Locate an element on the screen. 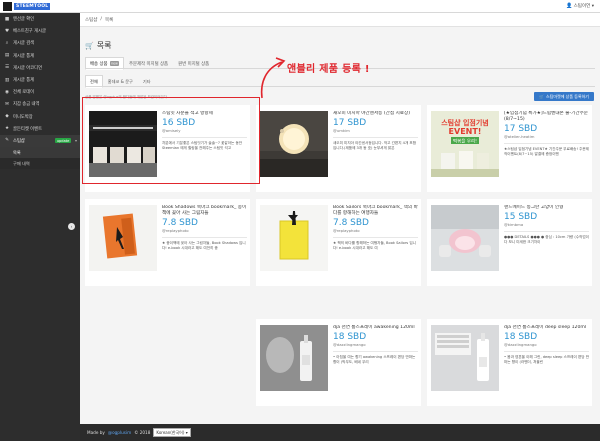  breadcrumb-home: 스팀샵 is located at coordinates (91, 20).